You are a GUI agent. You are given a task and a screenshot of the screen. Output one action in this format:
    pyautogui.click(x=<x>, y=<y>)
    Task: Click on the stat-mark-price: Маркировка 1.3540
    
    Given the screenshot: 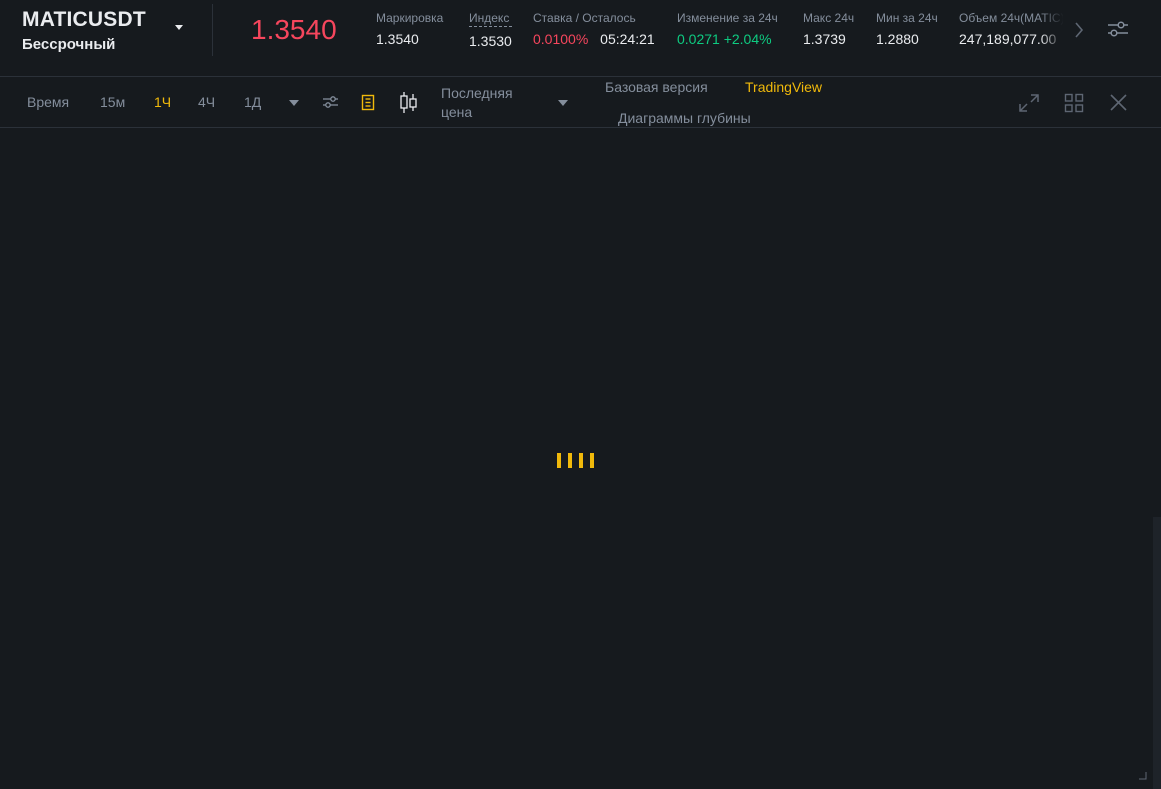 What is the action you would take?
    pyautogui.click(x=409, y=29)
    